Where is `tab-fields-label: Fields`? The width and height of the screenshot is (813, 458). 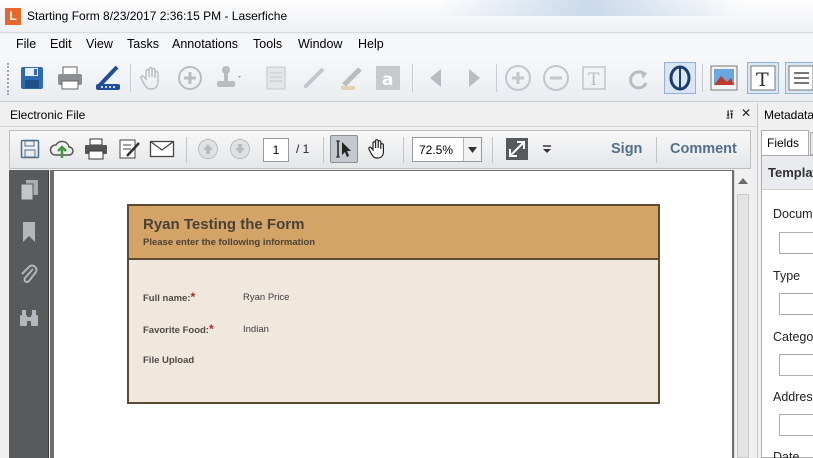
tab-fields-label: Fields is located at coordinates (783, 143).